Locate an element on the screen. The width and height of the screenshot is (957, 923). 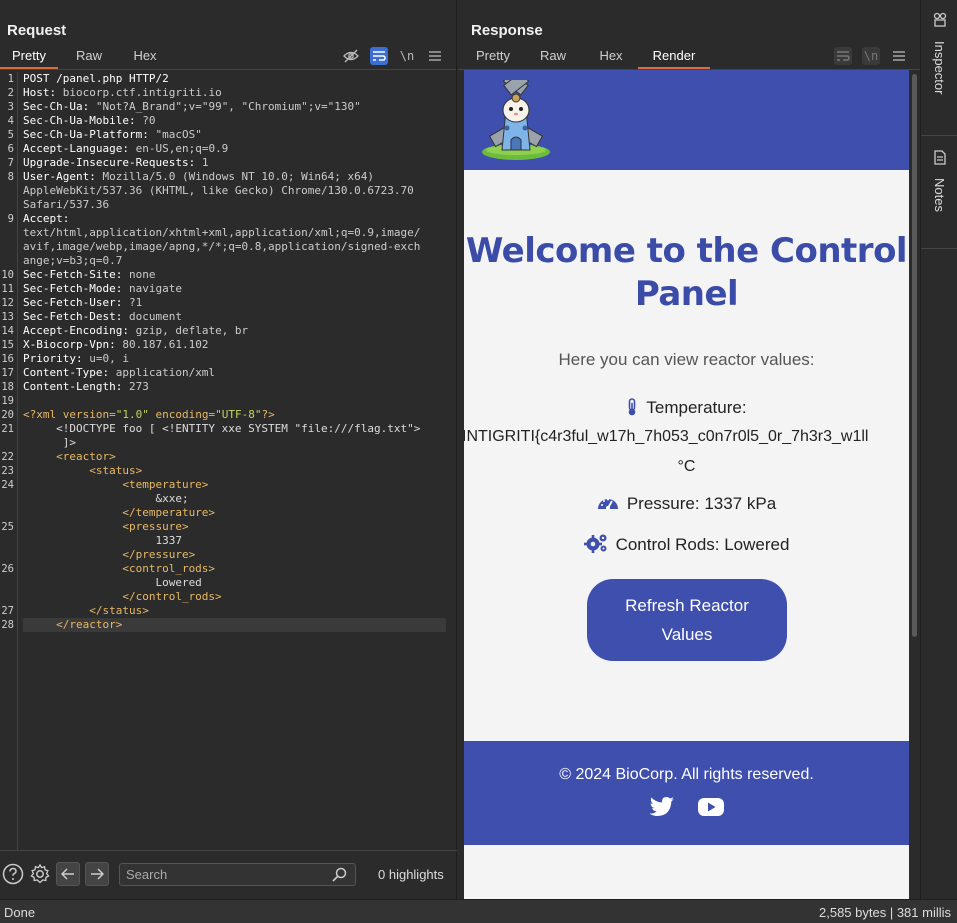
temperature-unit: °C is located at coordinates (686, 466).